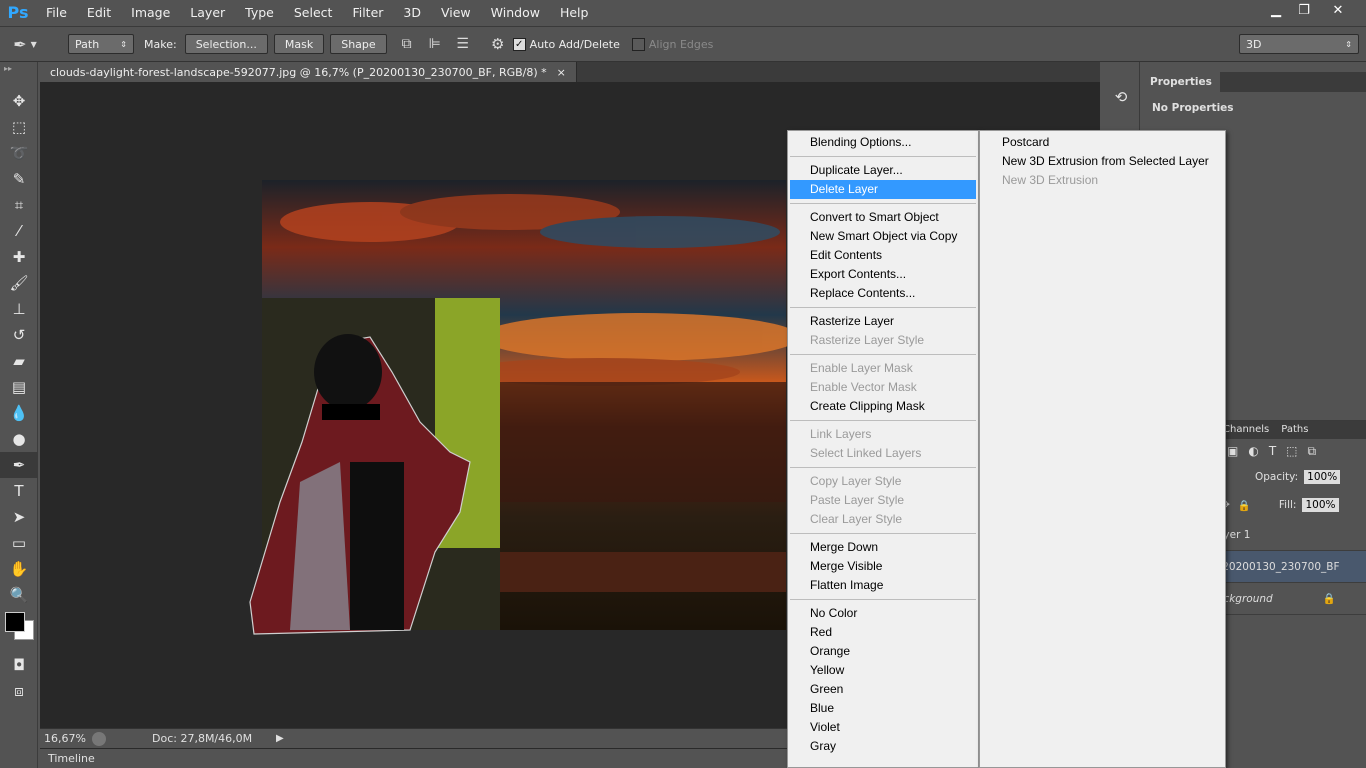  I want to click on image-filter-icon: ▣, so click(1232, 451).